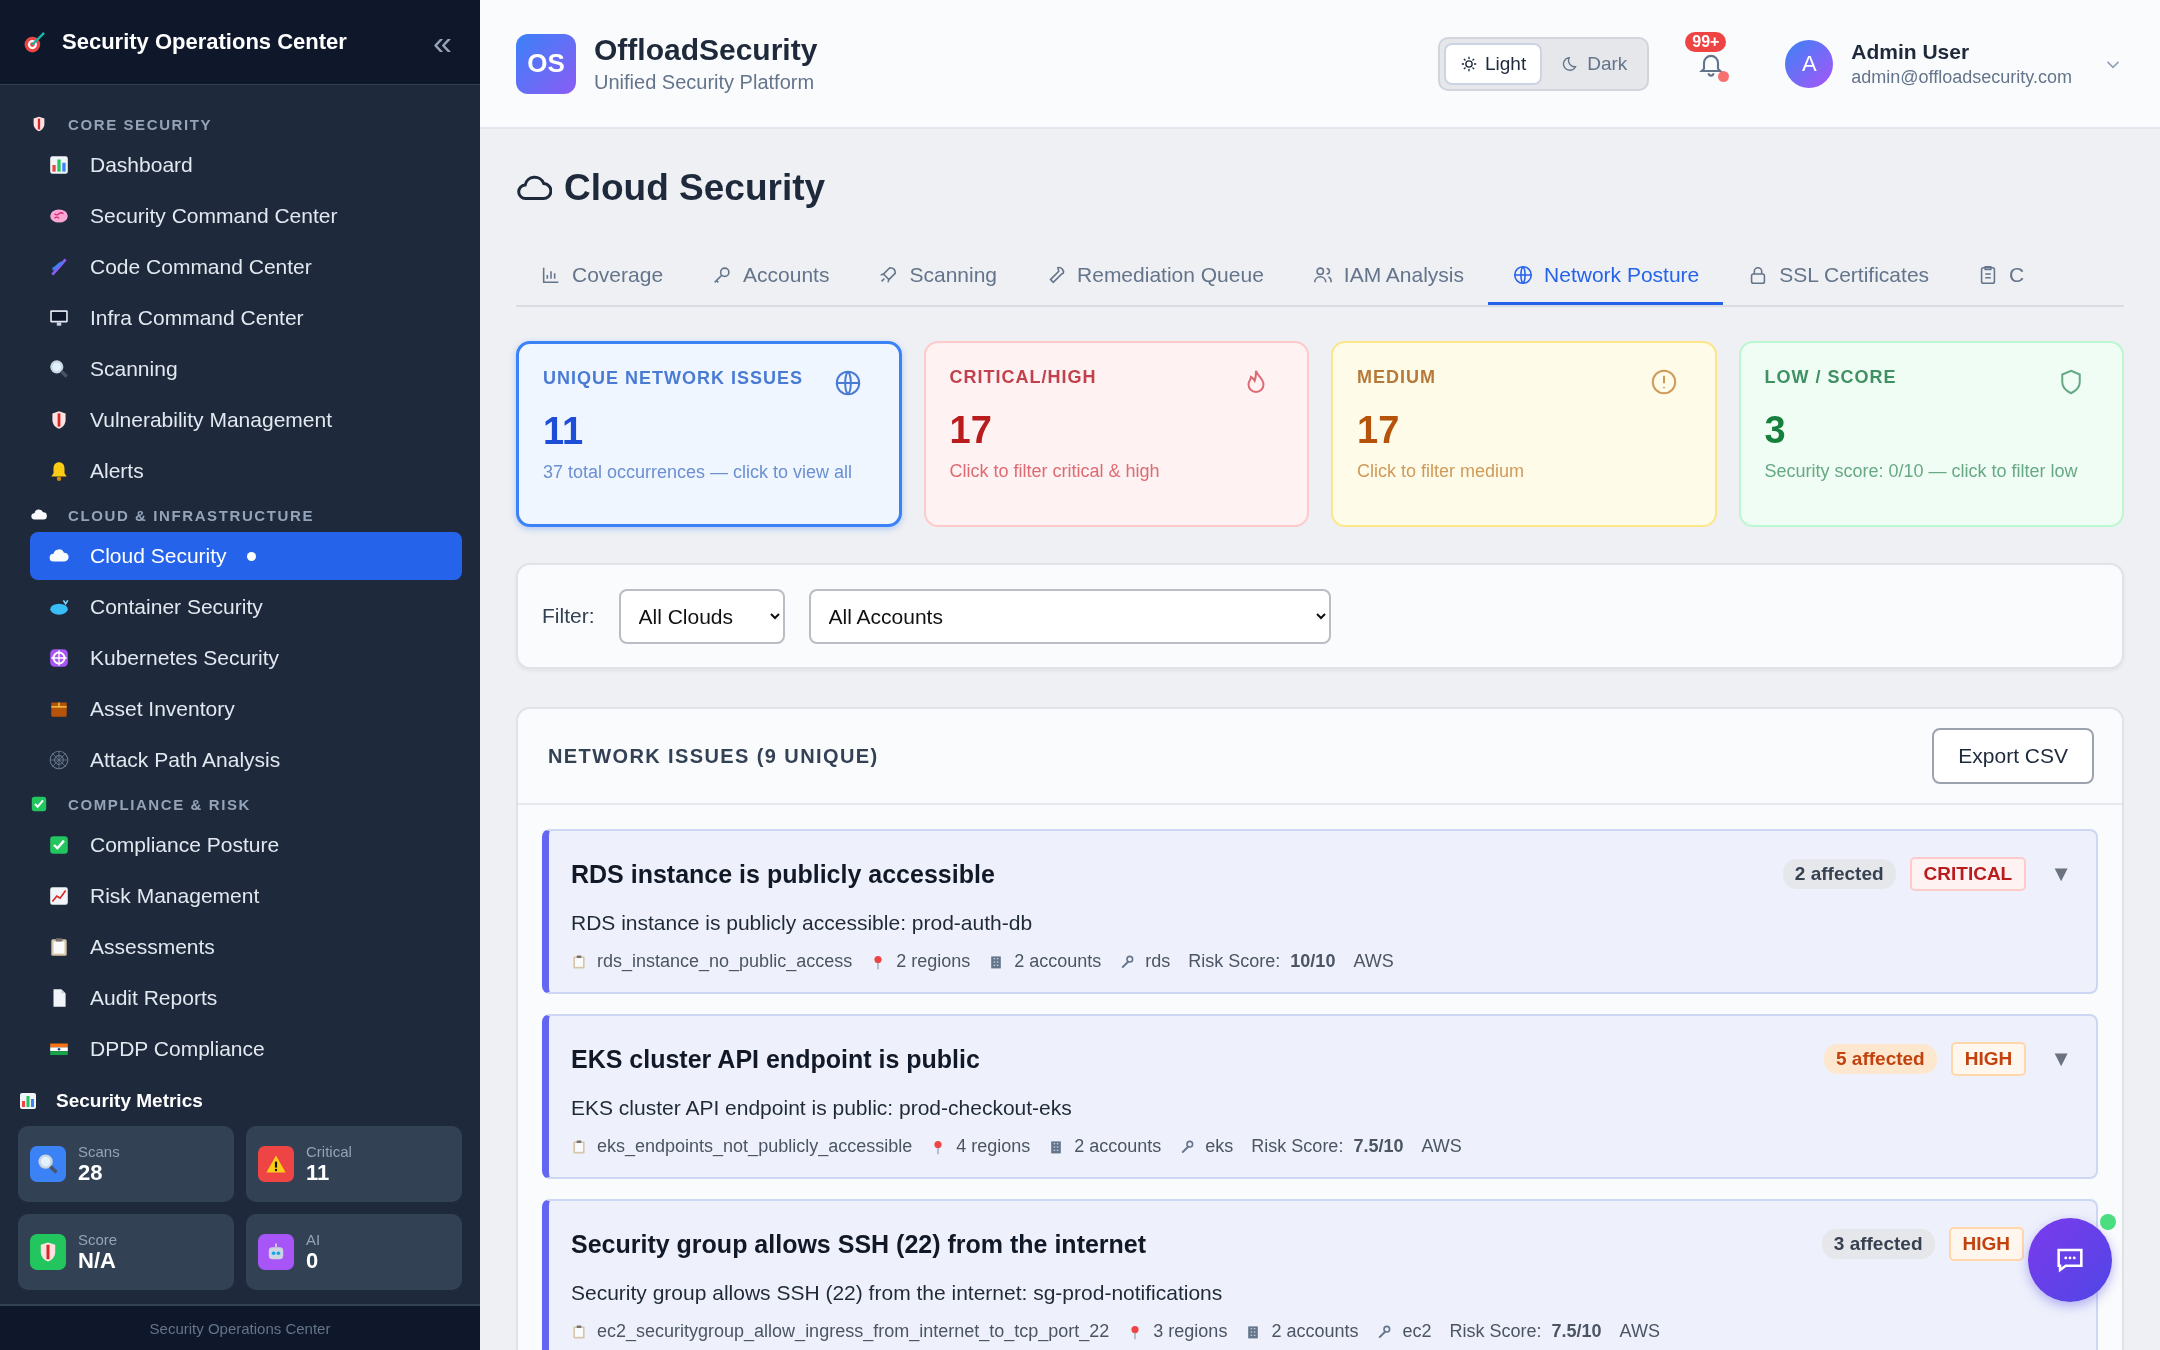 This screenshot has width=2160, height=1350. Describe the element at coordinates (706, 50) in the screenshot. I see `brand-name: OffloadSecurity` at that location.